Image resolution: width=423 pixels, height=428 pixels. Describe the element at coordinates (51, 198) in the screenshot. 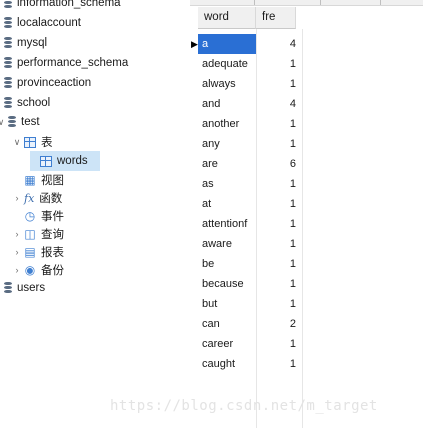

I see `functions-label: 函数` at that location.